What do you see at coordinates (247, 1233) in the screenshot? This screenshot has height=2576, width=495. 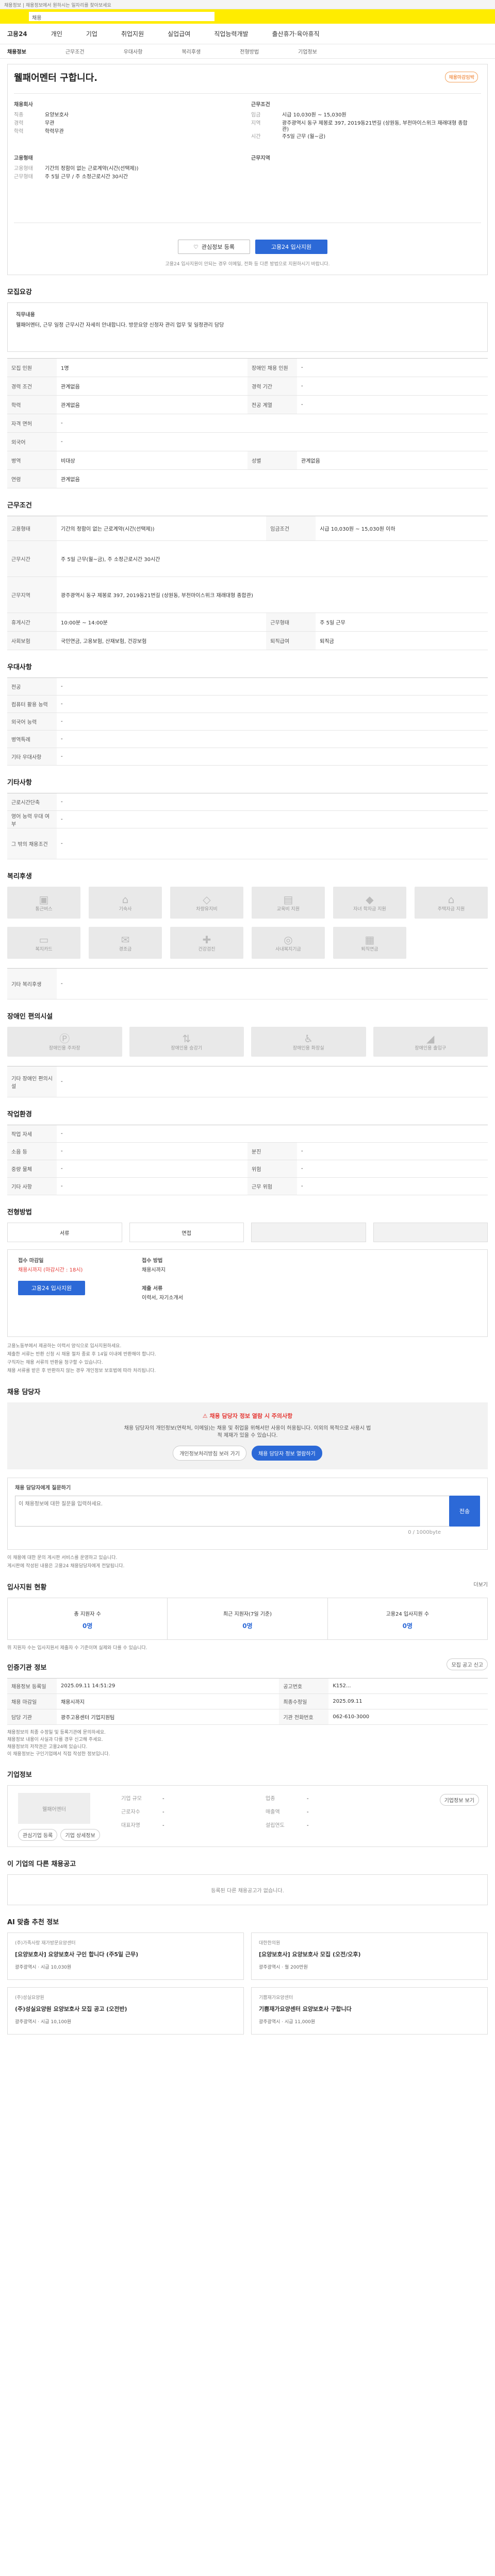 I see `select-steps: 서류 면접` at bounding box center [247, 1233].